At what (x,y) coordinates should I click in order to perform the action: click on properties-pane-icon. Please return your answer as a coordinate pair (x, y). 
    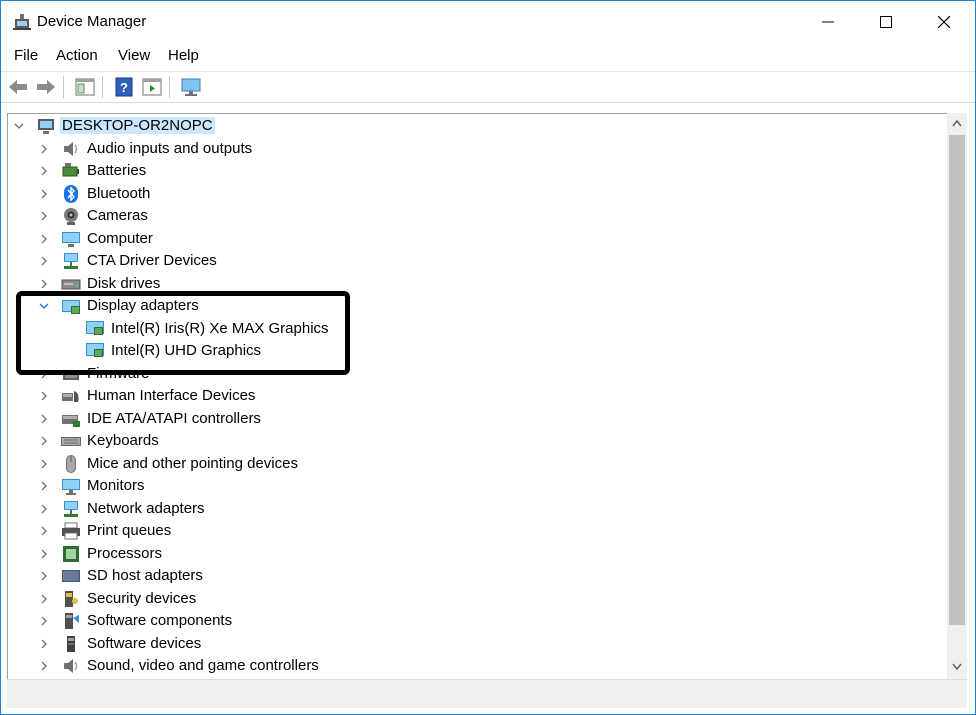
    Looking at the image, I should click on (85, 87).